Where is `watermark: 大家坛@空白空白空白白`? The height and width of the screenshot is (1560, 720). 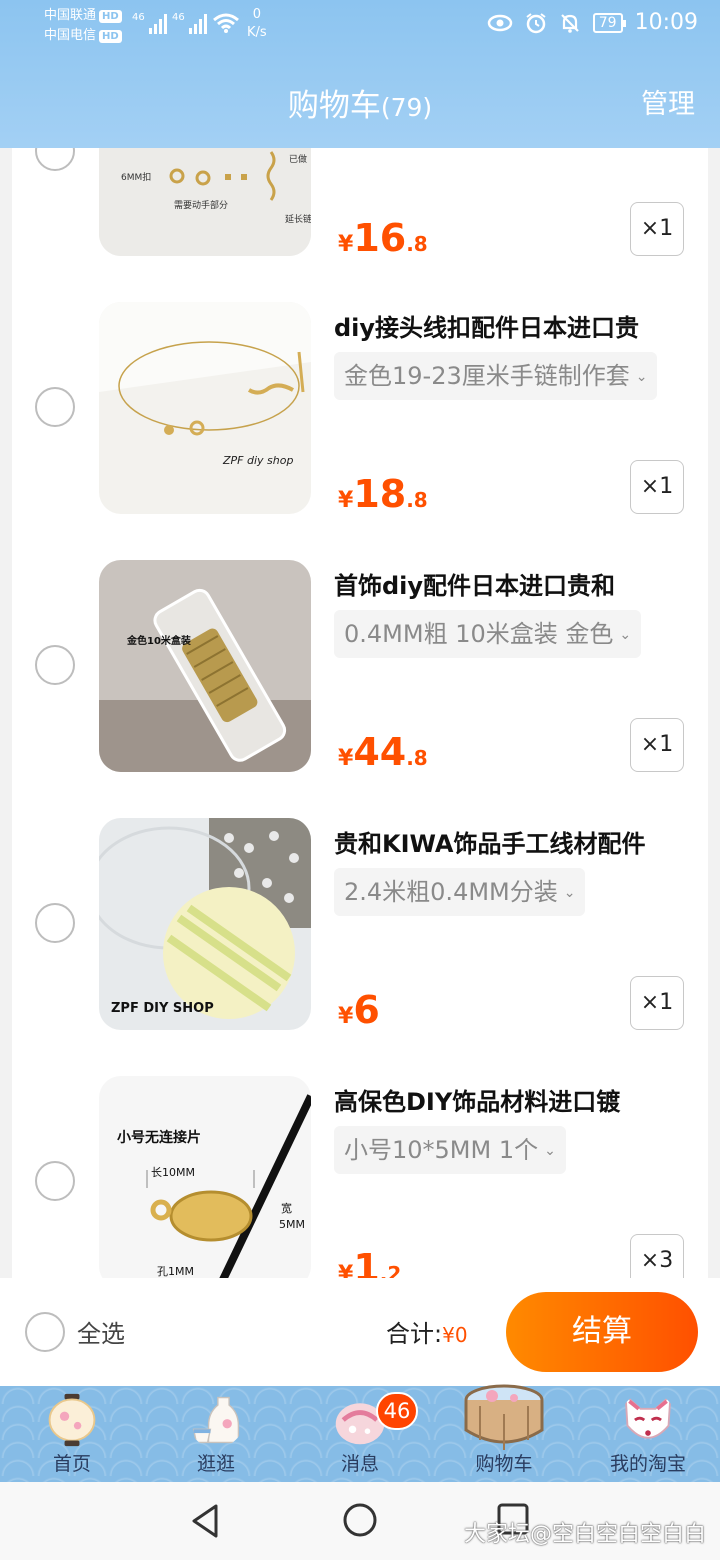
watermark: 大家坛@空白空白空白白 is located at coordinates (584, 1534).